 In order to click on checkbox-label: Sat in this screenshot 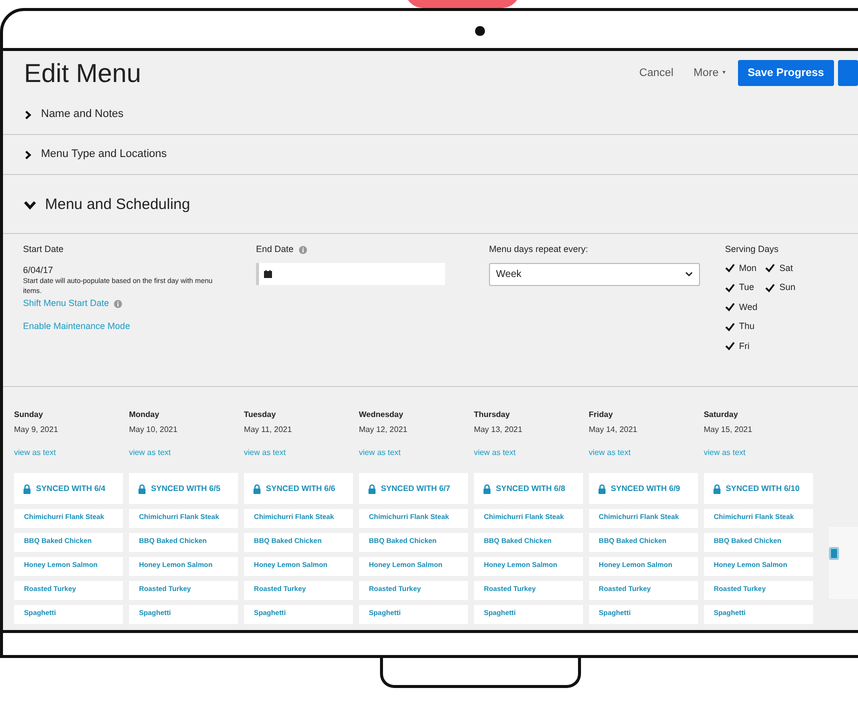, I will do `click(786, 268)`.